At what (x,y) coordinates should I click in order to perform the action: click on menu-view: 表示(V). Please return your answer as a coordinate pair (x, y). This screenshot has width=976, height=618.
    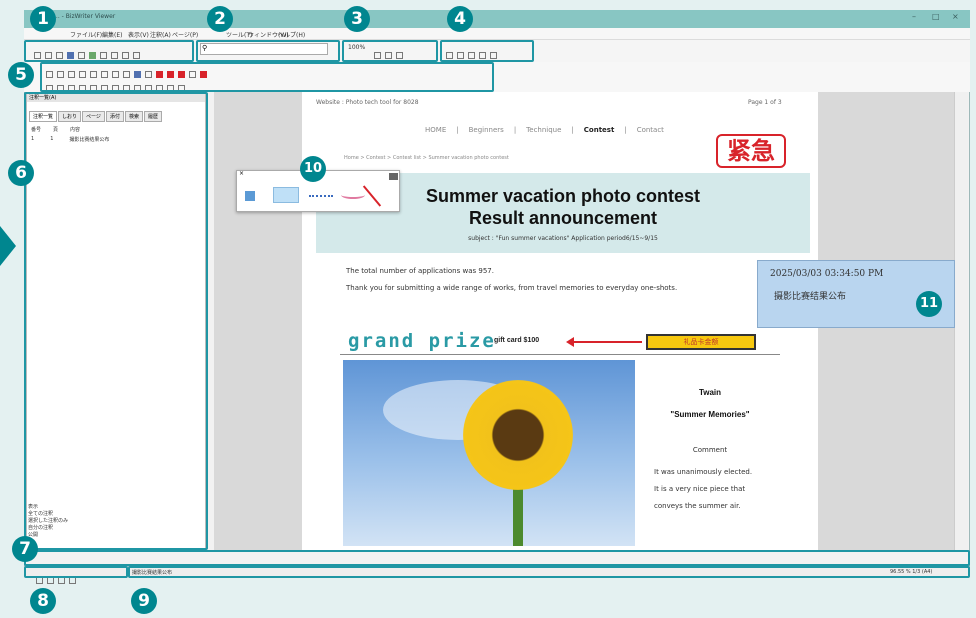
    Looking at the image, I should click on (138, 34).